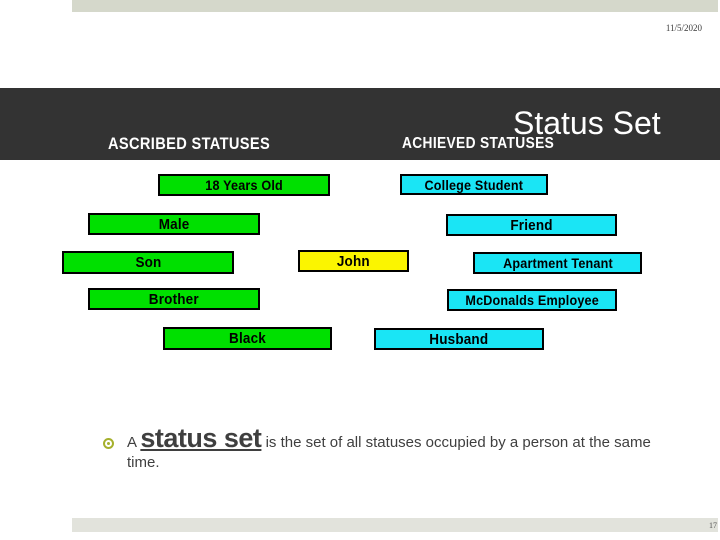  I want to click on status-box-ascribed-3: Brother, so click(174, 299).